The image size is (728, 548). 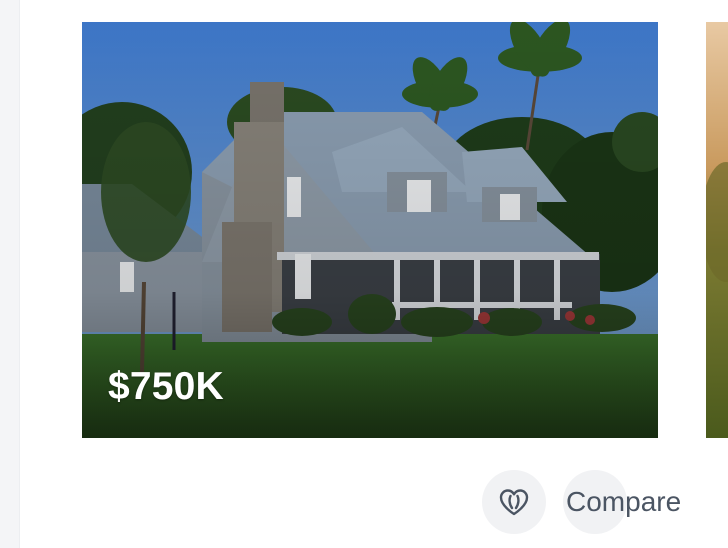 I want to click on next-photo-illustration, so click(x=717, y=230).